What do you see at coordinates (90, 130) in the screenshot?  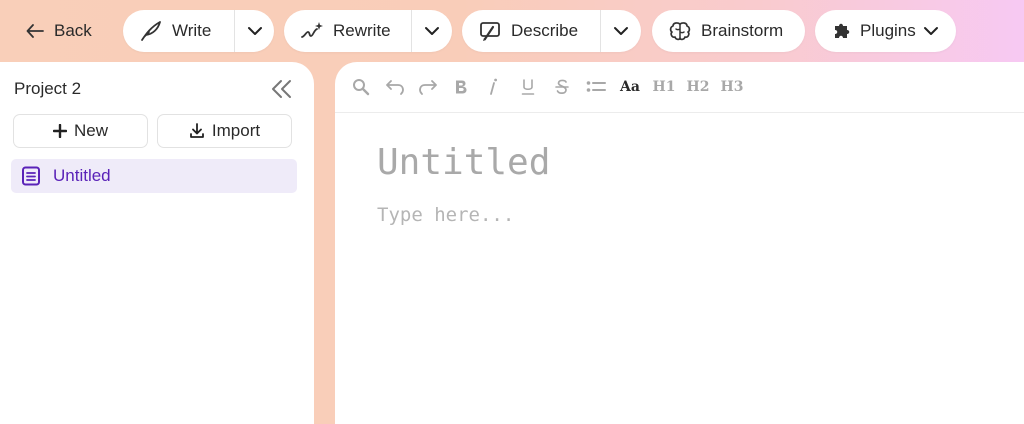 I see `new-label: New` at bounding box center [90, 130].